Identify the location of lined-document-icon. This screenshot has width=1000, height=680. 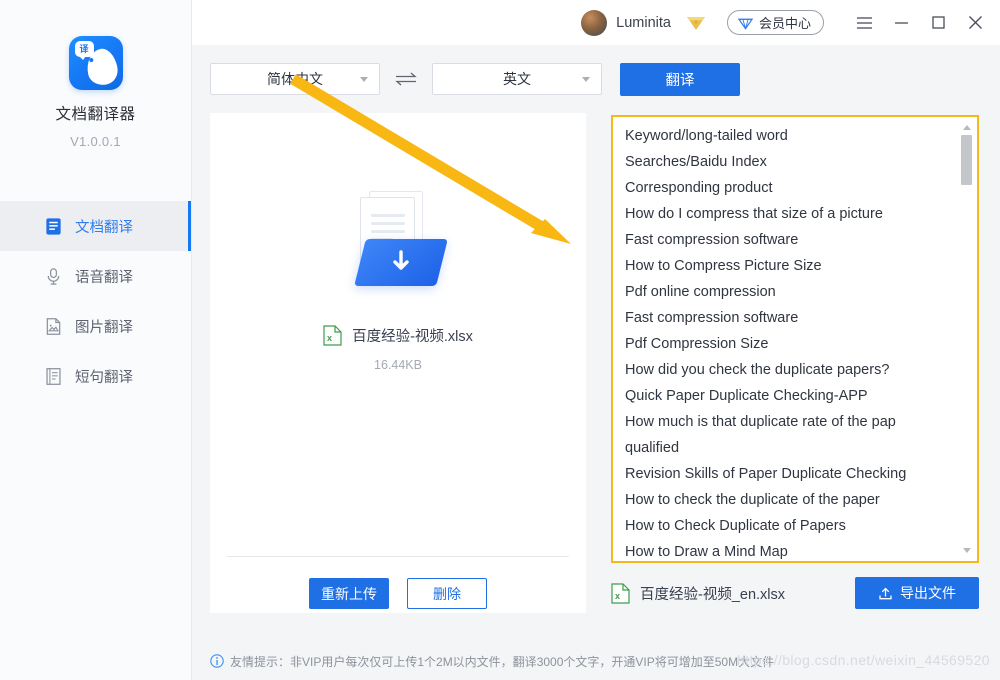
(53, 376).